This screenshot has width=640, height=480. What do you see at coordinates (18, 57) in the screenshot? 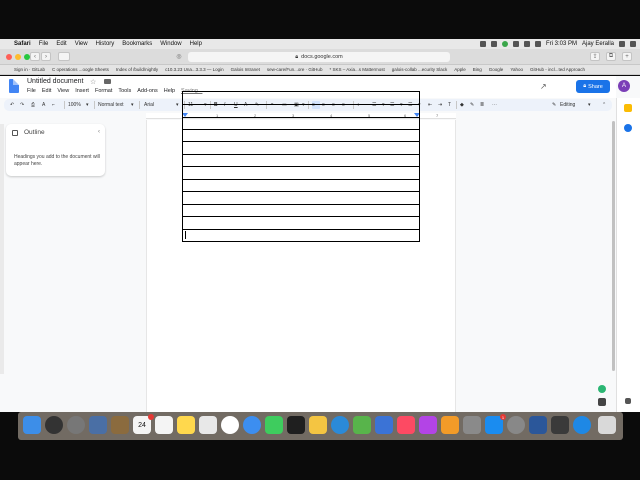
I see `minimize-window-icon` at bounding box center [18, 57].